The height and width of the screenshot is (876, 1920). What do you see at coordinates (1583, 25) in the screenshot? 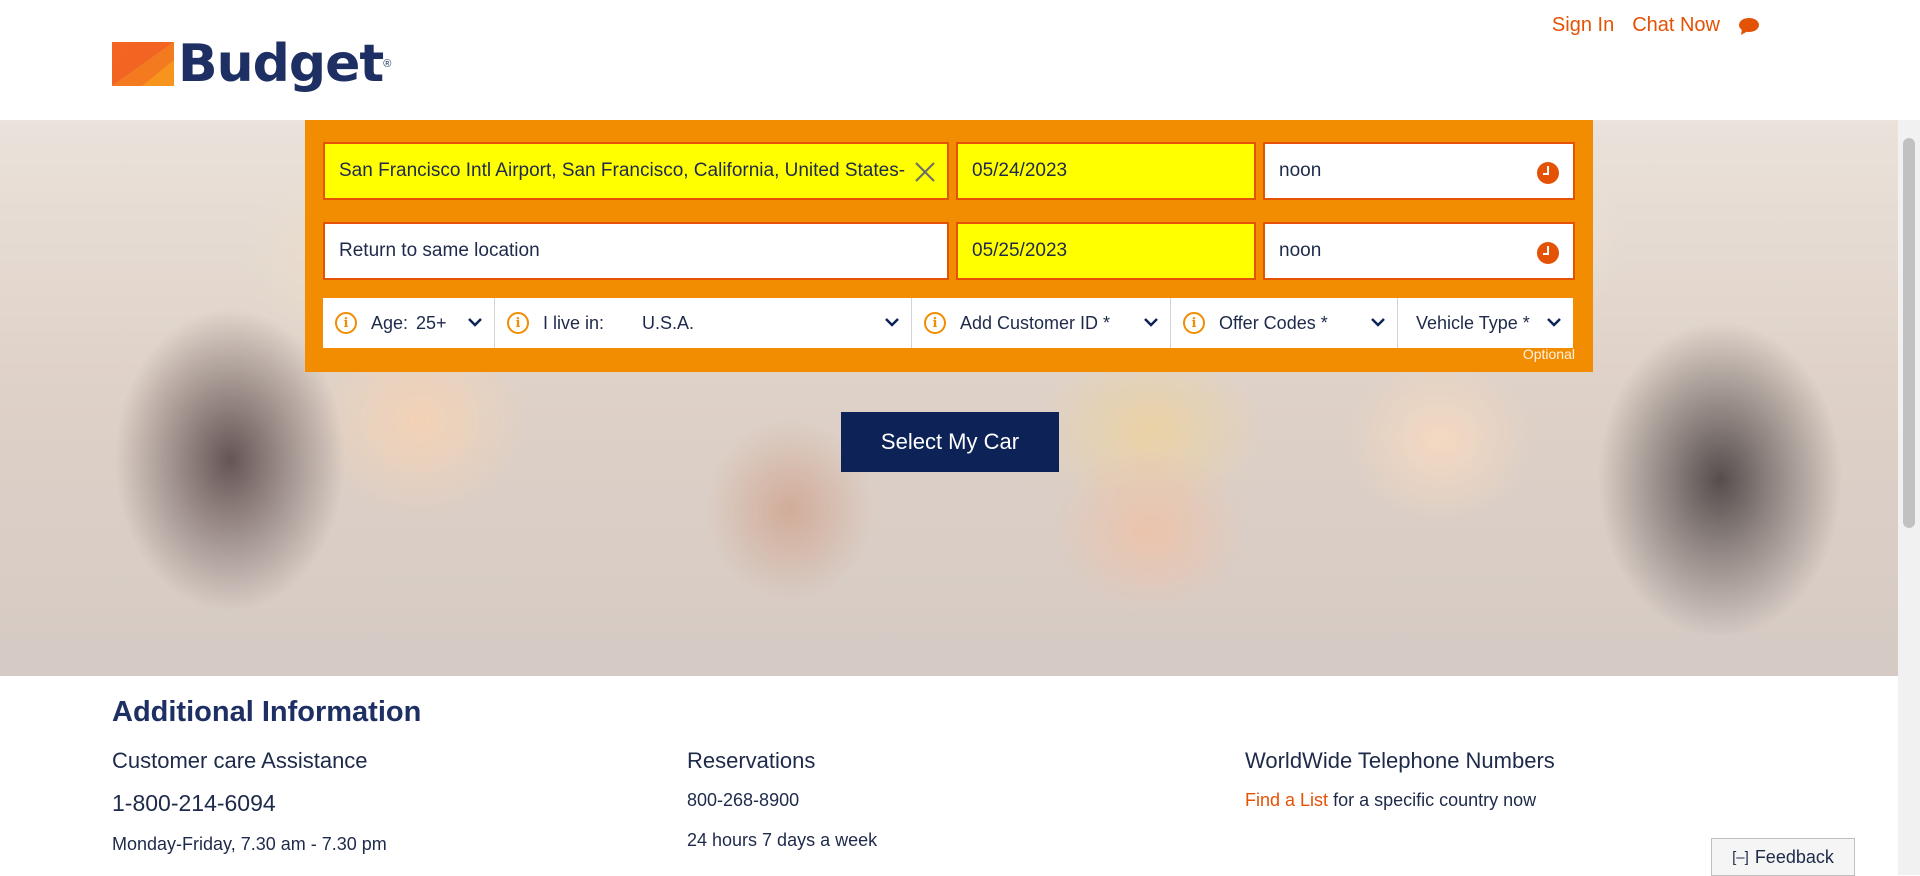
I see `sign-in-link: Sign In` at bounding box center [1583, 25].